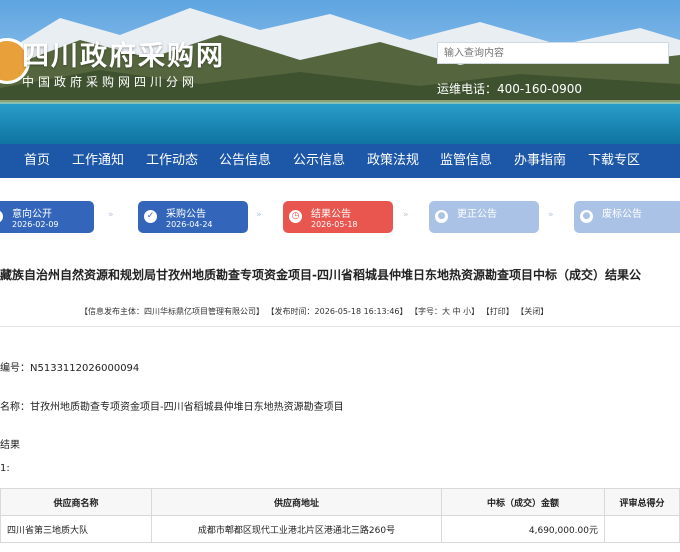  I want to click on col-total-score: 评审总得分, so click(642, 502).